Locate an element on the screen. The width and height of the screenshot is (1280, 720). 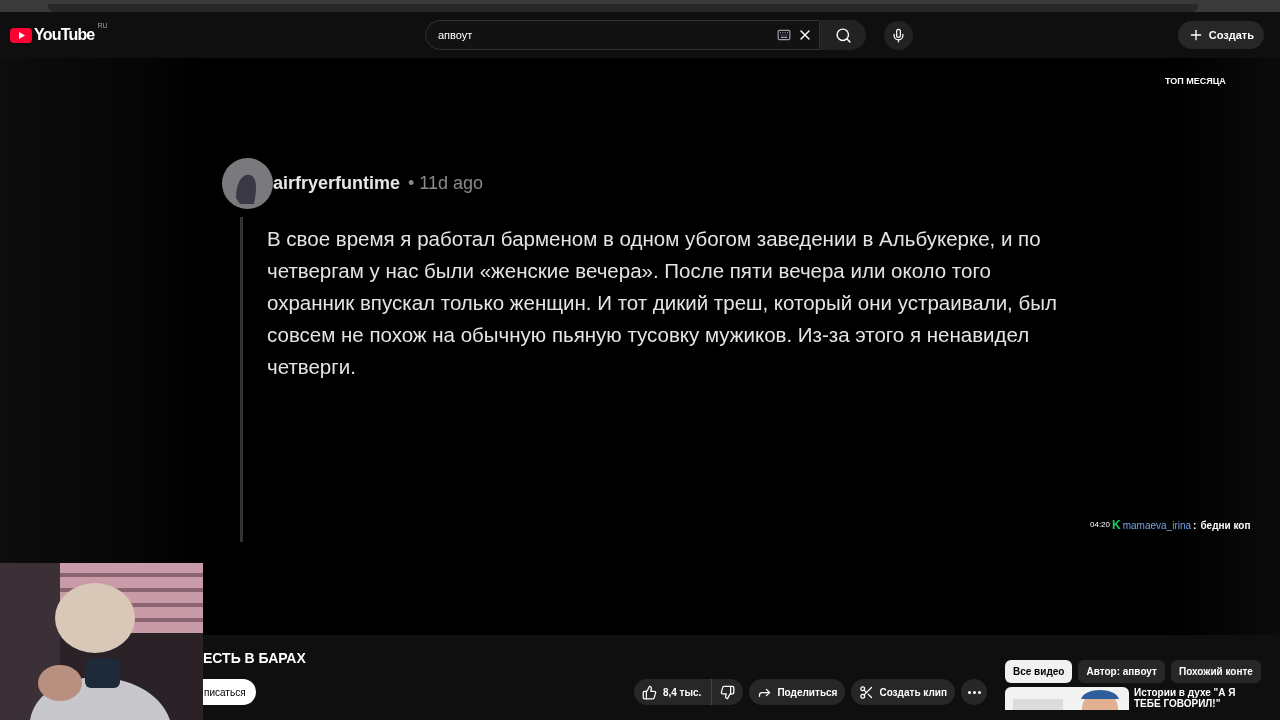
more-button is located at coordinates (974, 692).